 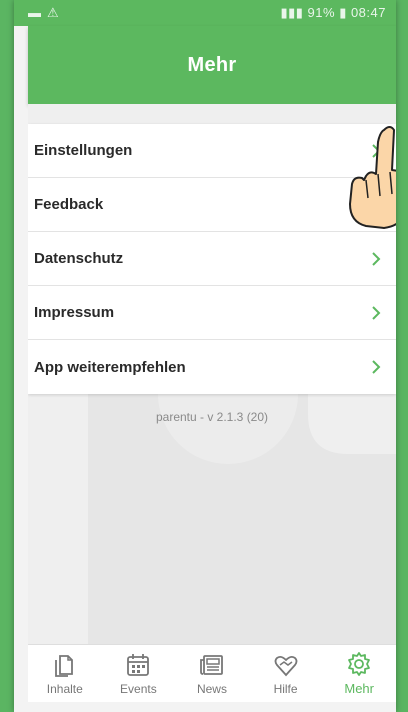 I want to click on tab-events: Events, so click(x=138, y=674).